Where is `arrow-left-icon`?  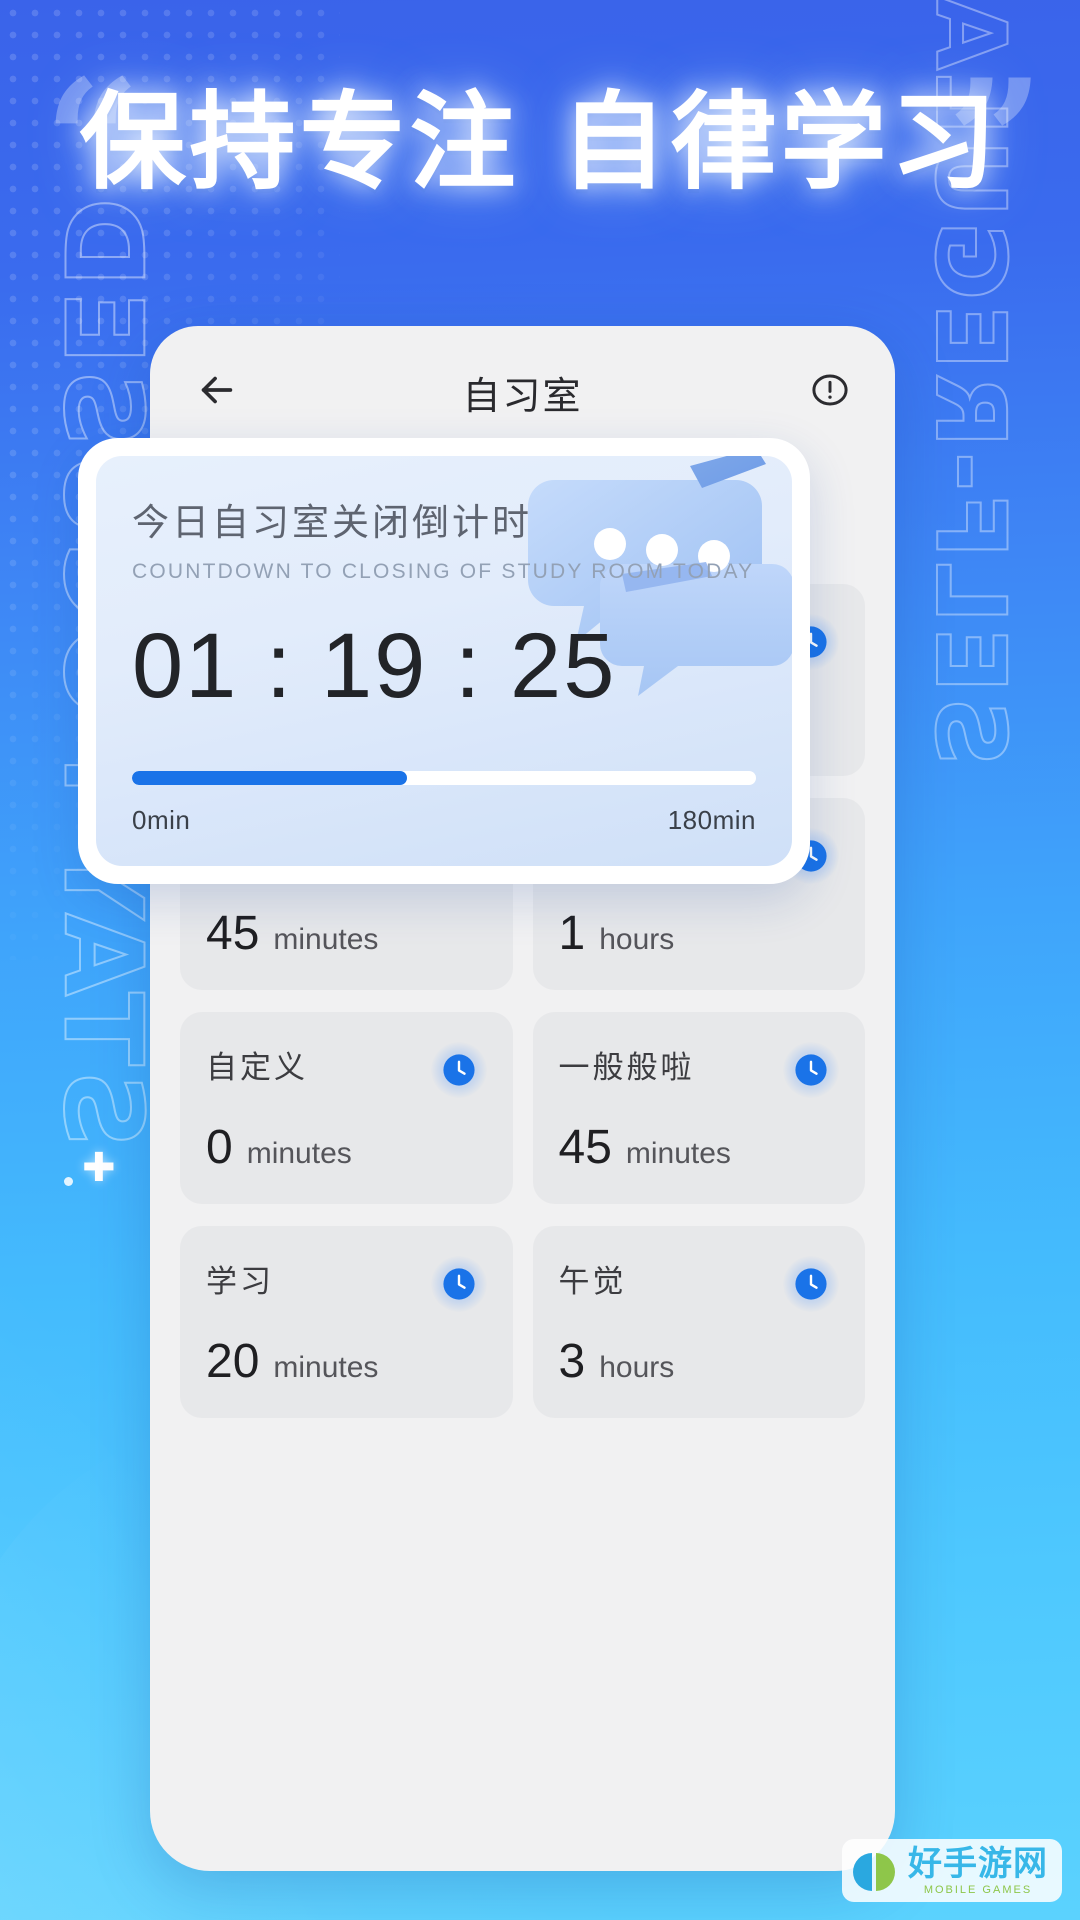
arrow-left-icon is located at coordinates (217, 392).